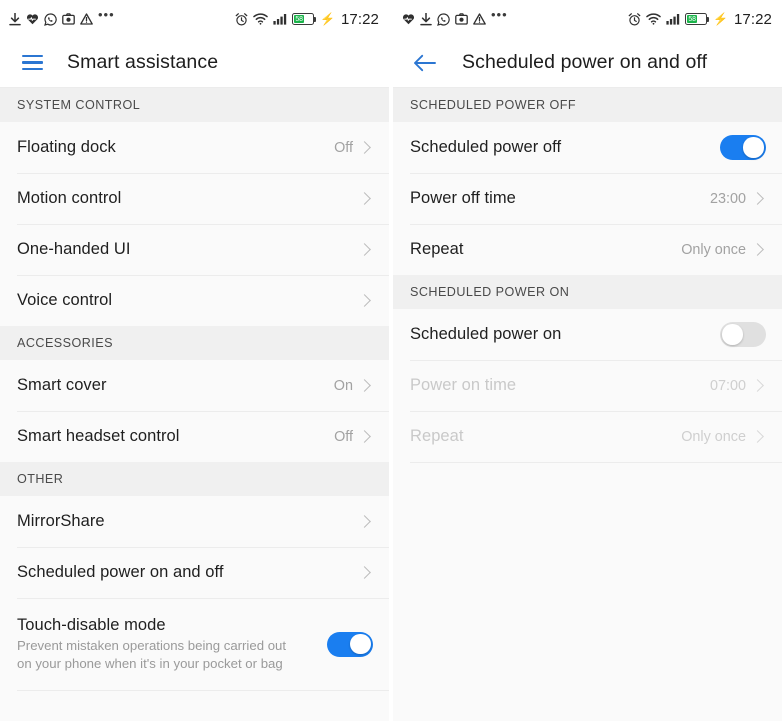  What do you see at coordinates (62, 385) in the screenshot?
I see `list-item-label: Smart cover` at bounding box center [62, 385].